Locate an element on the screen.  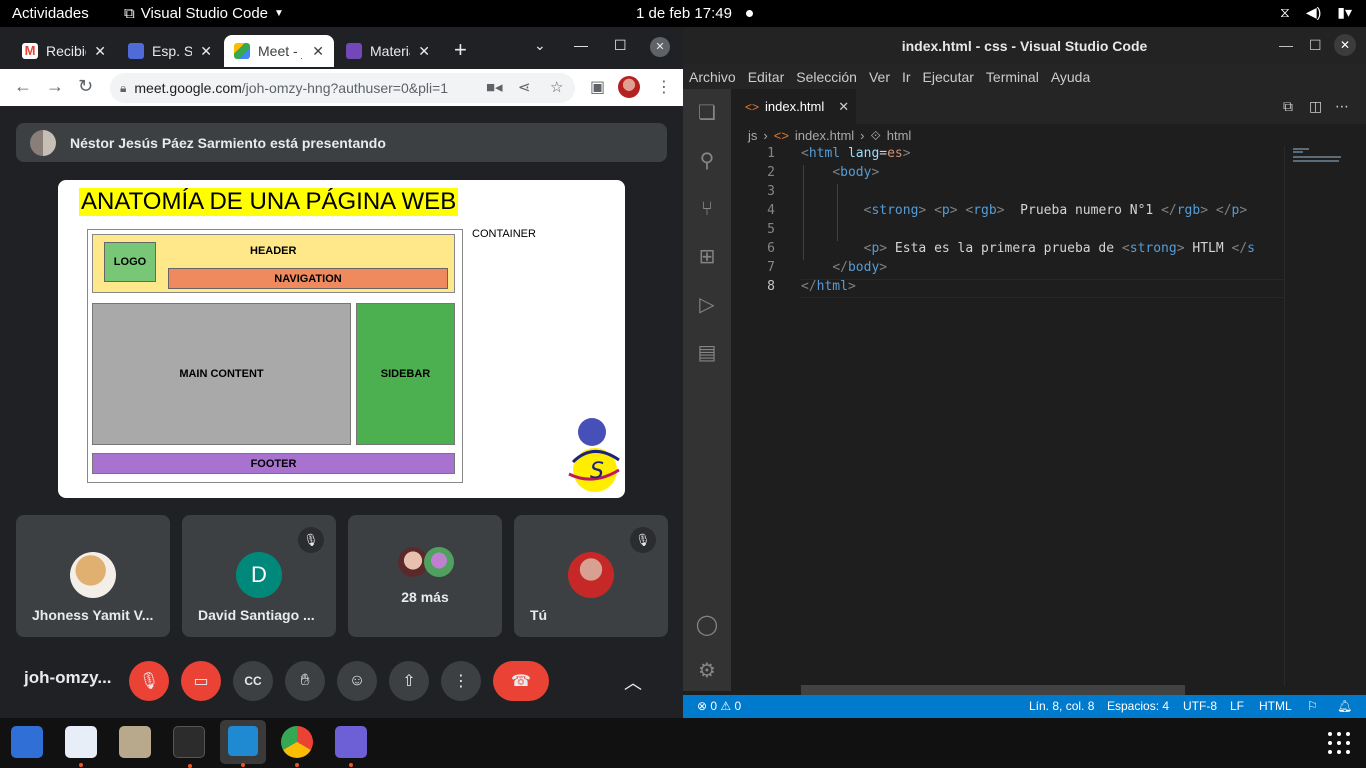
tab-classroom: Esp. Sistema ✕ is located at coordinates (170, 51).